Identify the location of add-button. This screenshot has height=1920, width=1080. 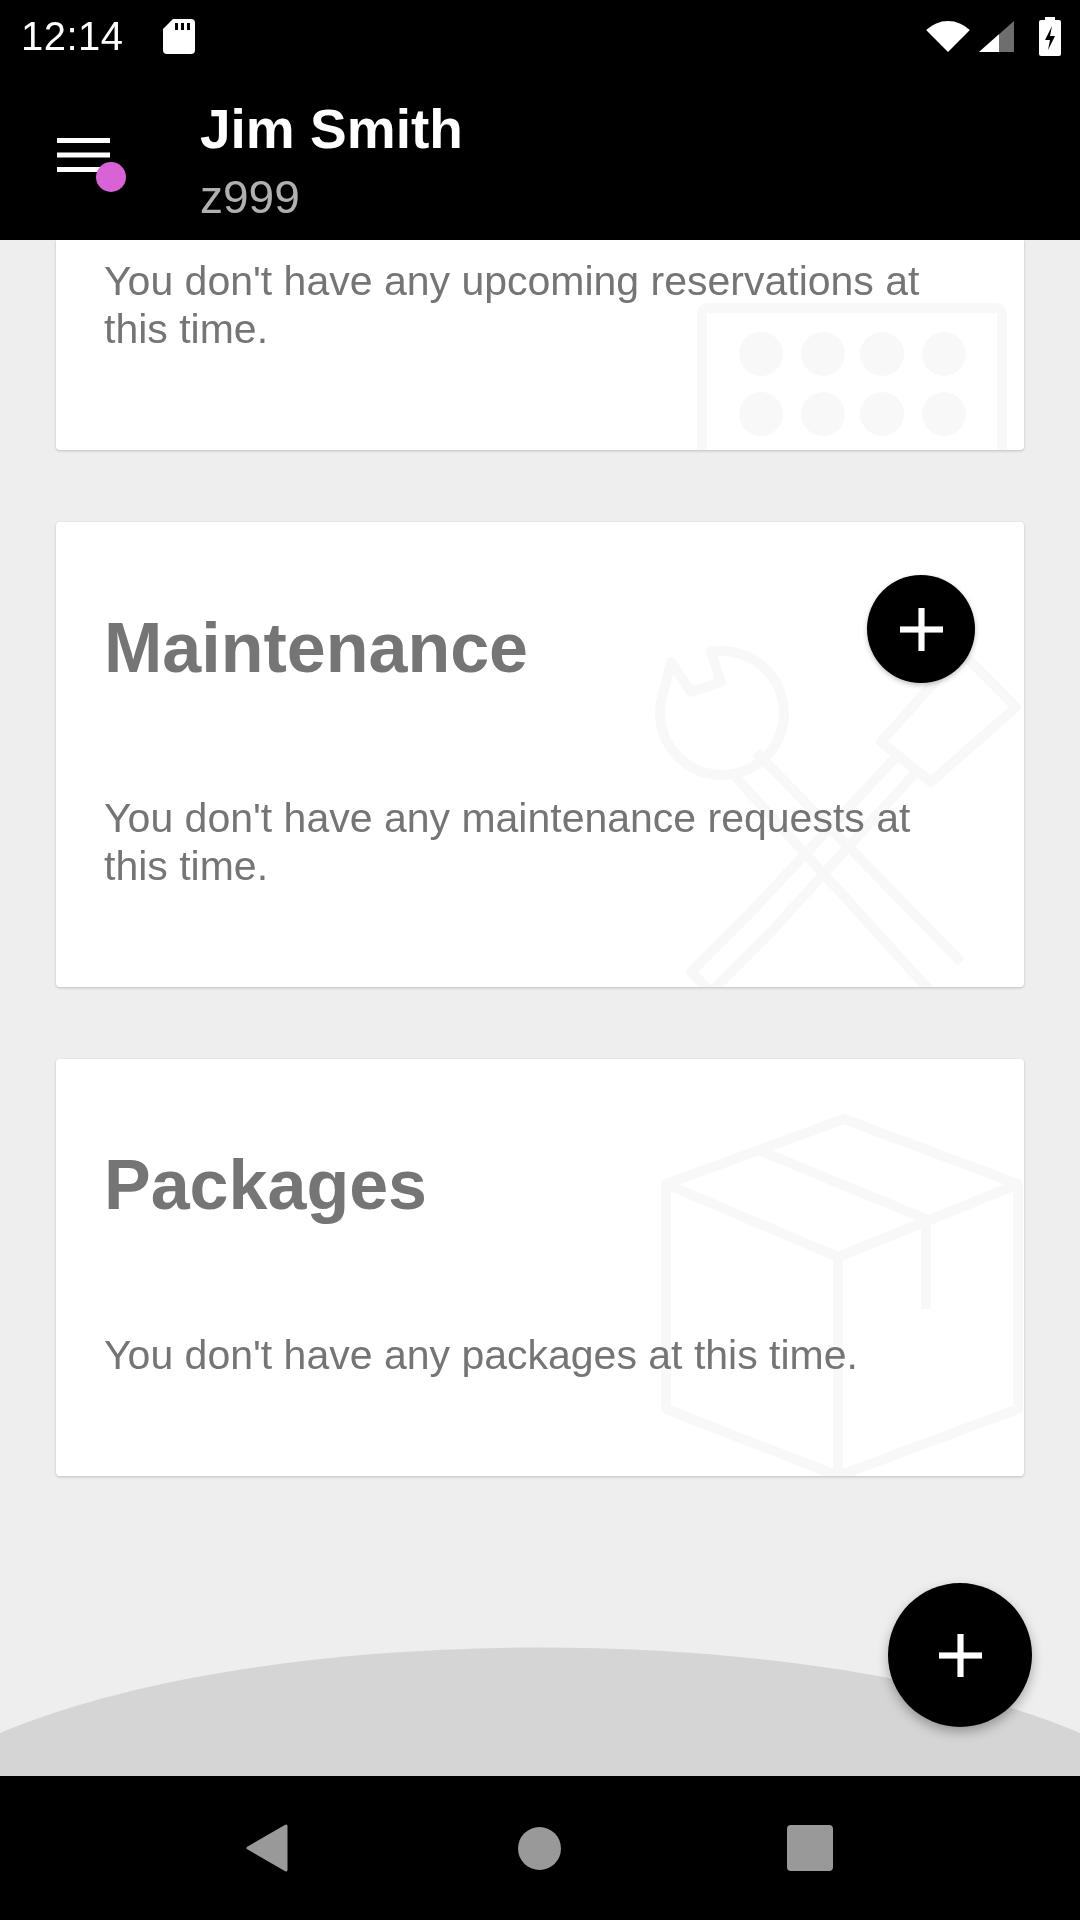
(921, 629).